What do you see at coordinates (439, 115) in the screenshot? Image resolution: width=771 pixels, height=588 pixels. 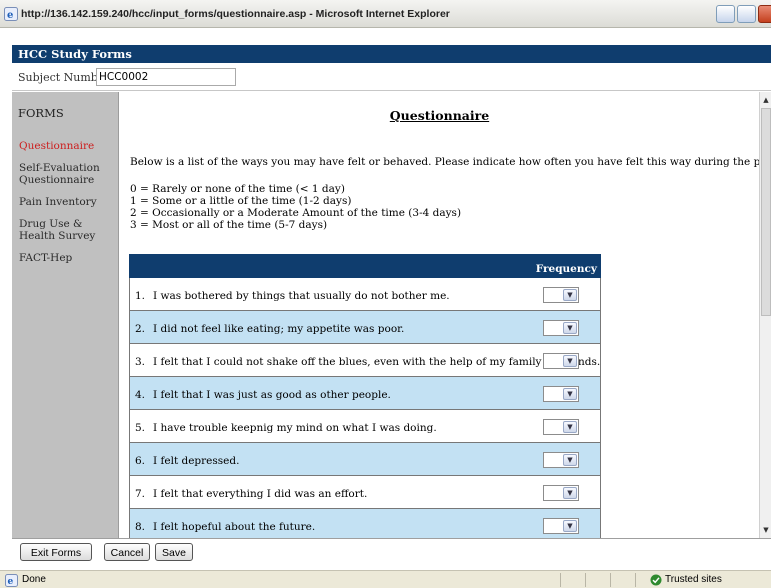 I see `page-title: Questionnaire` at bounding box center [439, 115].